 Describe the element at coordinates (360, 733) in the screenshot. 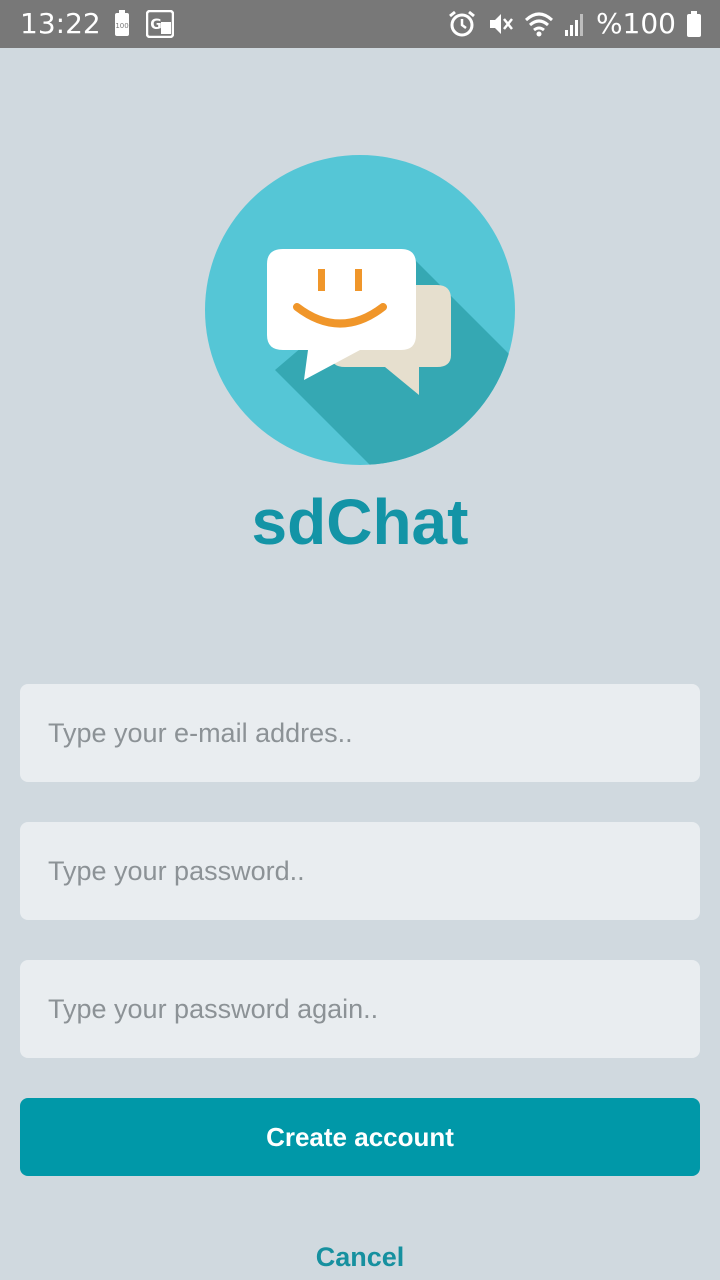

I see `email-field` at that location.